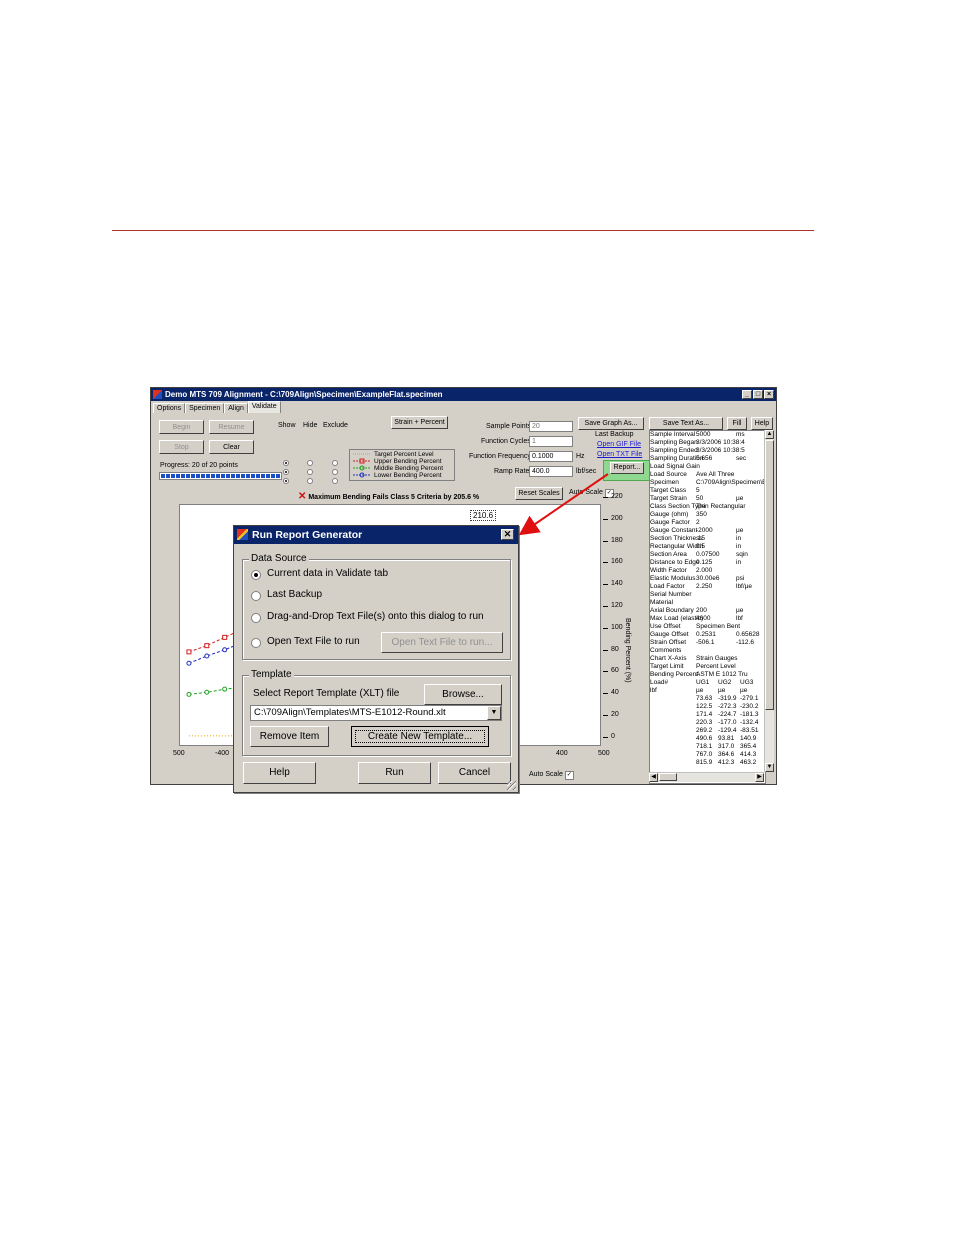 This screenshot has width=954, height=1235. I want to click on scroll-right-icon: ▶, so click(759, 777).